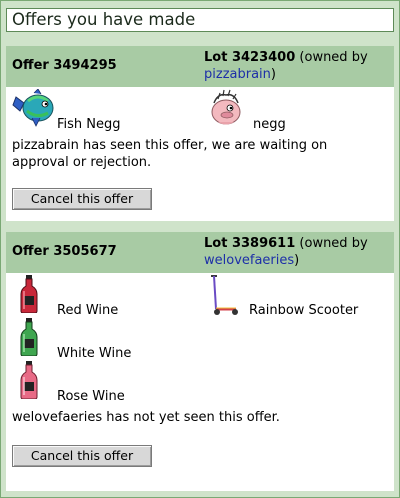  What do you see at coordinates (29, 294) in the screenshot?
I see `red-wine-bottle-icon` at bounding box center [29, 294].